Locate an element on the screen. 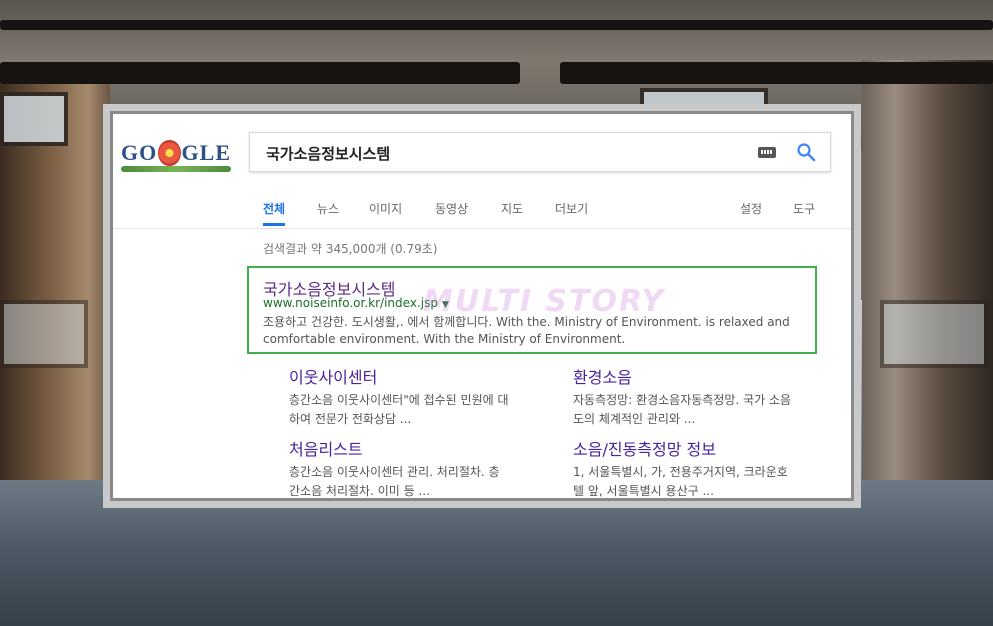  skylight-window is located at coordinates (34, 119).